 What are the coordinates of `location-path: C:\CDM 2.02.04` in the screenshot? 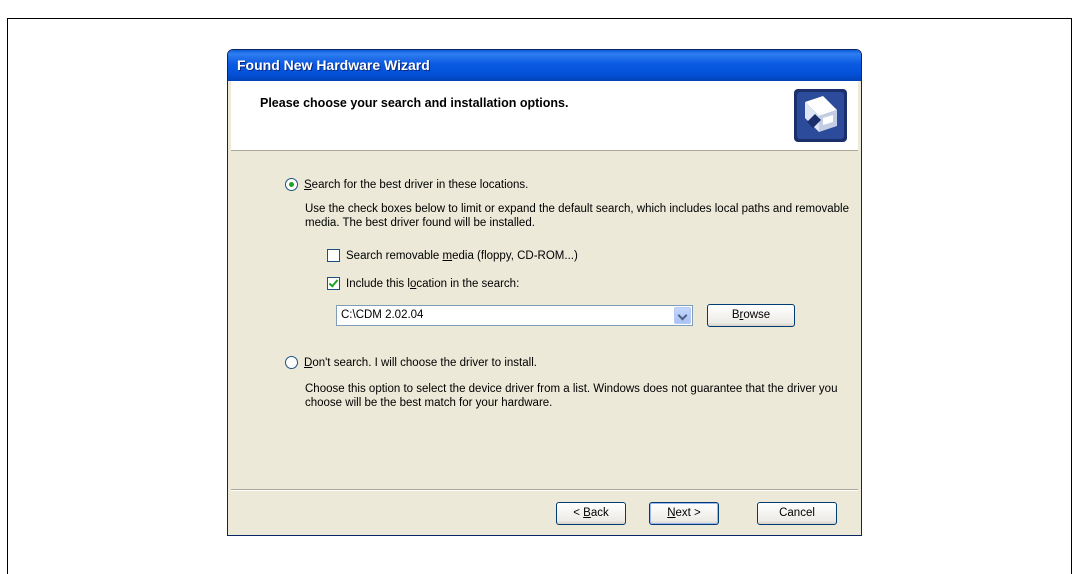 It's located at (382, 315).